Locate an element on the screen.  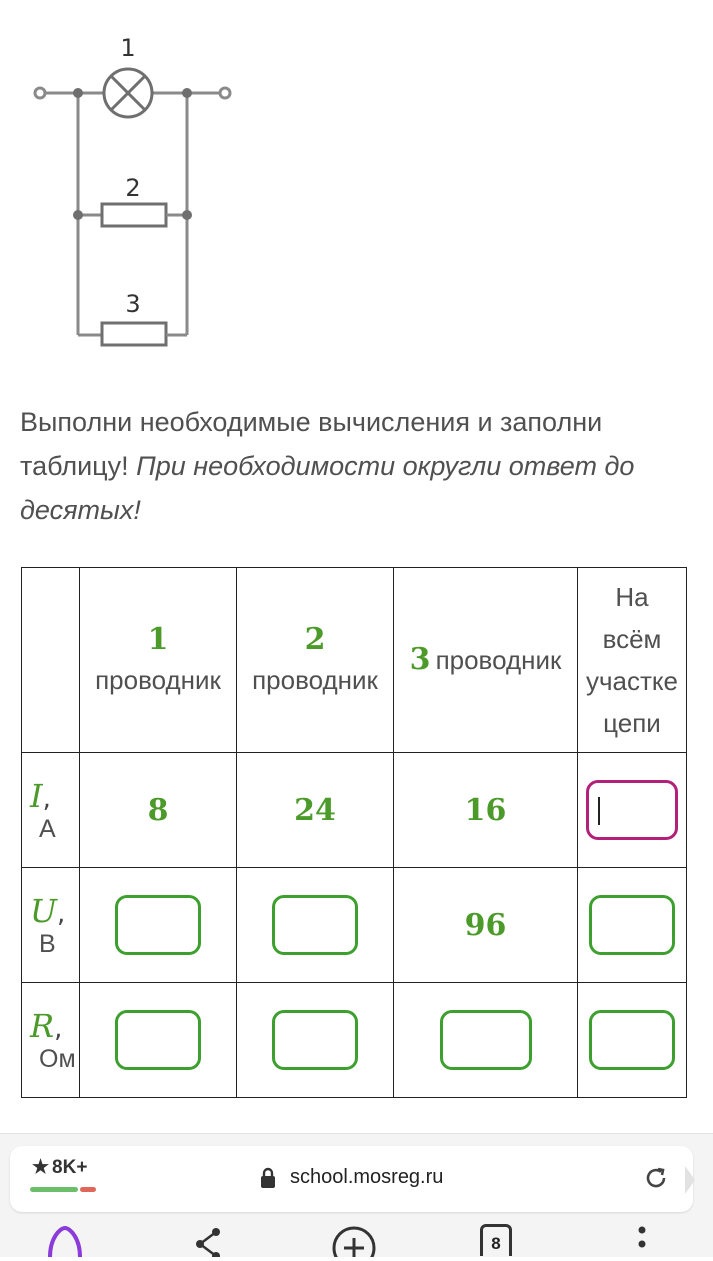
answer-input-total-current is located at coordinates (632, 810).